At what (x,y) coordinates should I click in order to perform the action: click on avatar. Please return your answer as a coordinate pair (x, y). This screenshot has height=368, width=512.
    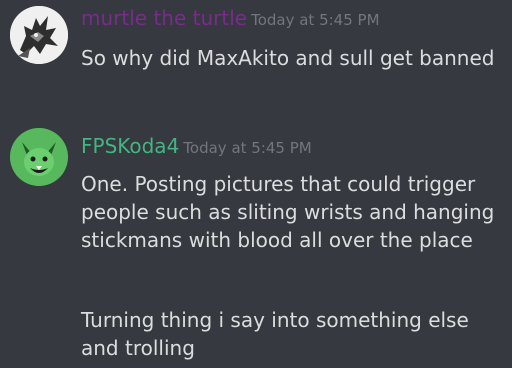
    Looking at the image, I should click on (39, 157).